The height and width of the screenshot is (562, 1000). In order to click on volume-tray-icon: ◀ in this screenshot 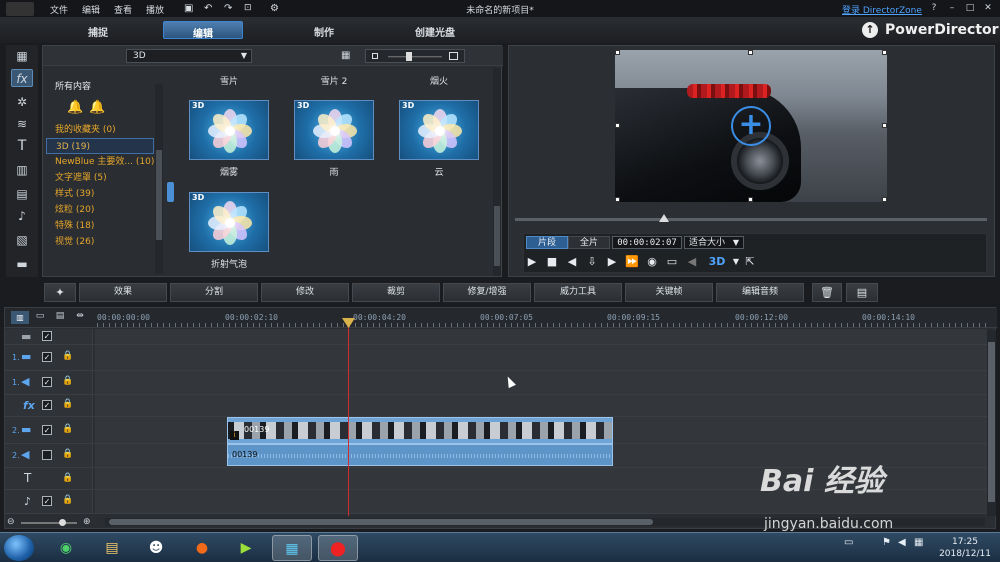, I will do `click(902, 542)`.